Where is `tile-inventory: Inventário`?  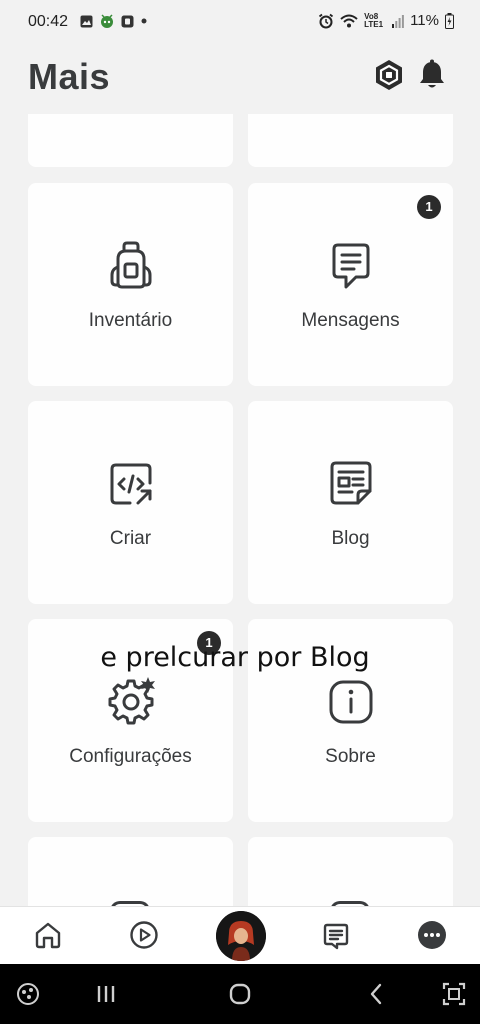
tile-inventory: Inventário is located at coordinates (130, 284).